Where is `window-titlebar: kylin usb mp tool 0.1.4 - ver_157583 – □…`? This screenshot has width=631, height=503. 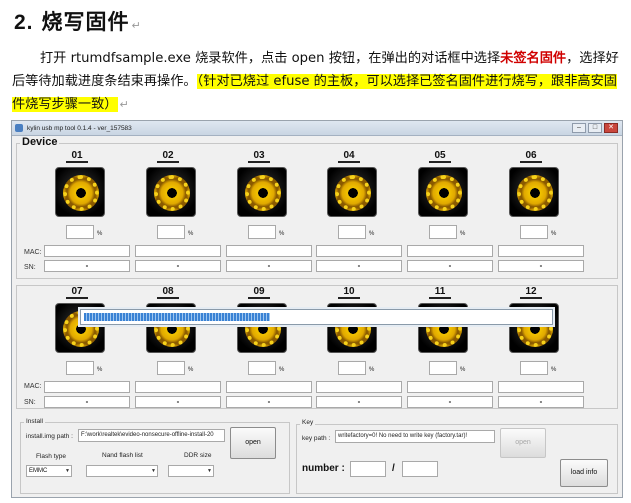 window-titlebar: kylin usb mp tool 0.1.4 - ver_157583 – □… is located at coordinates (317, 128).